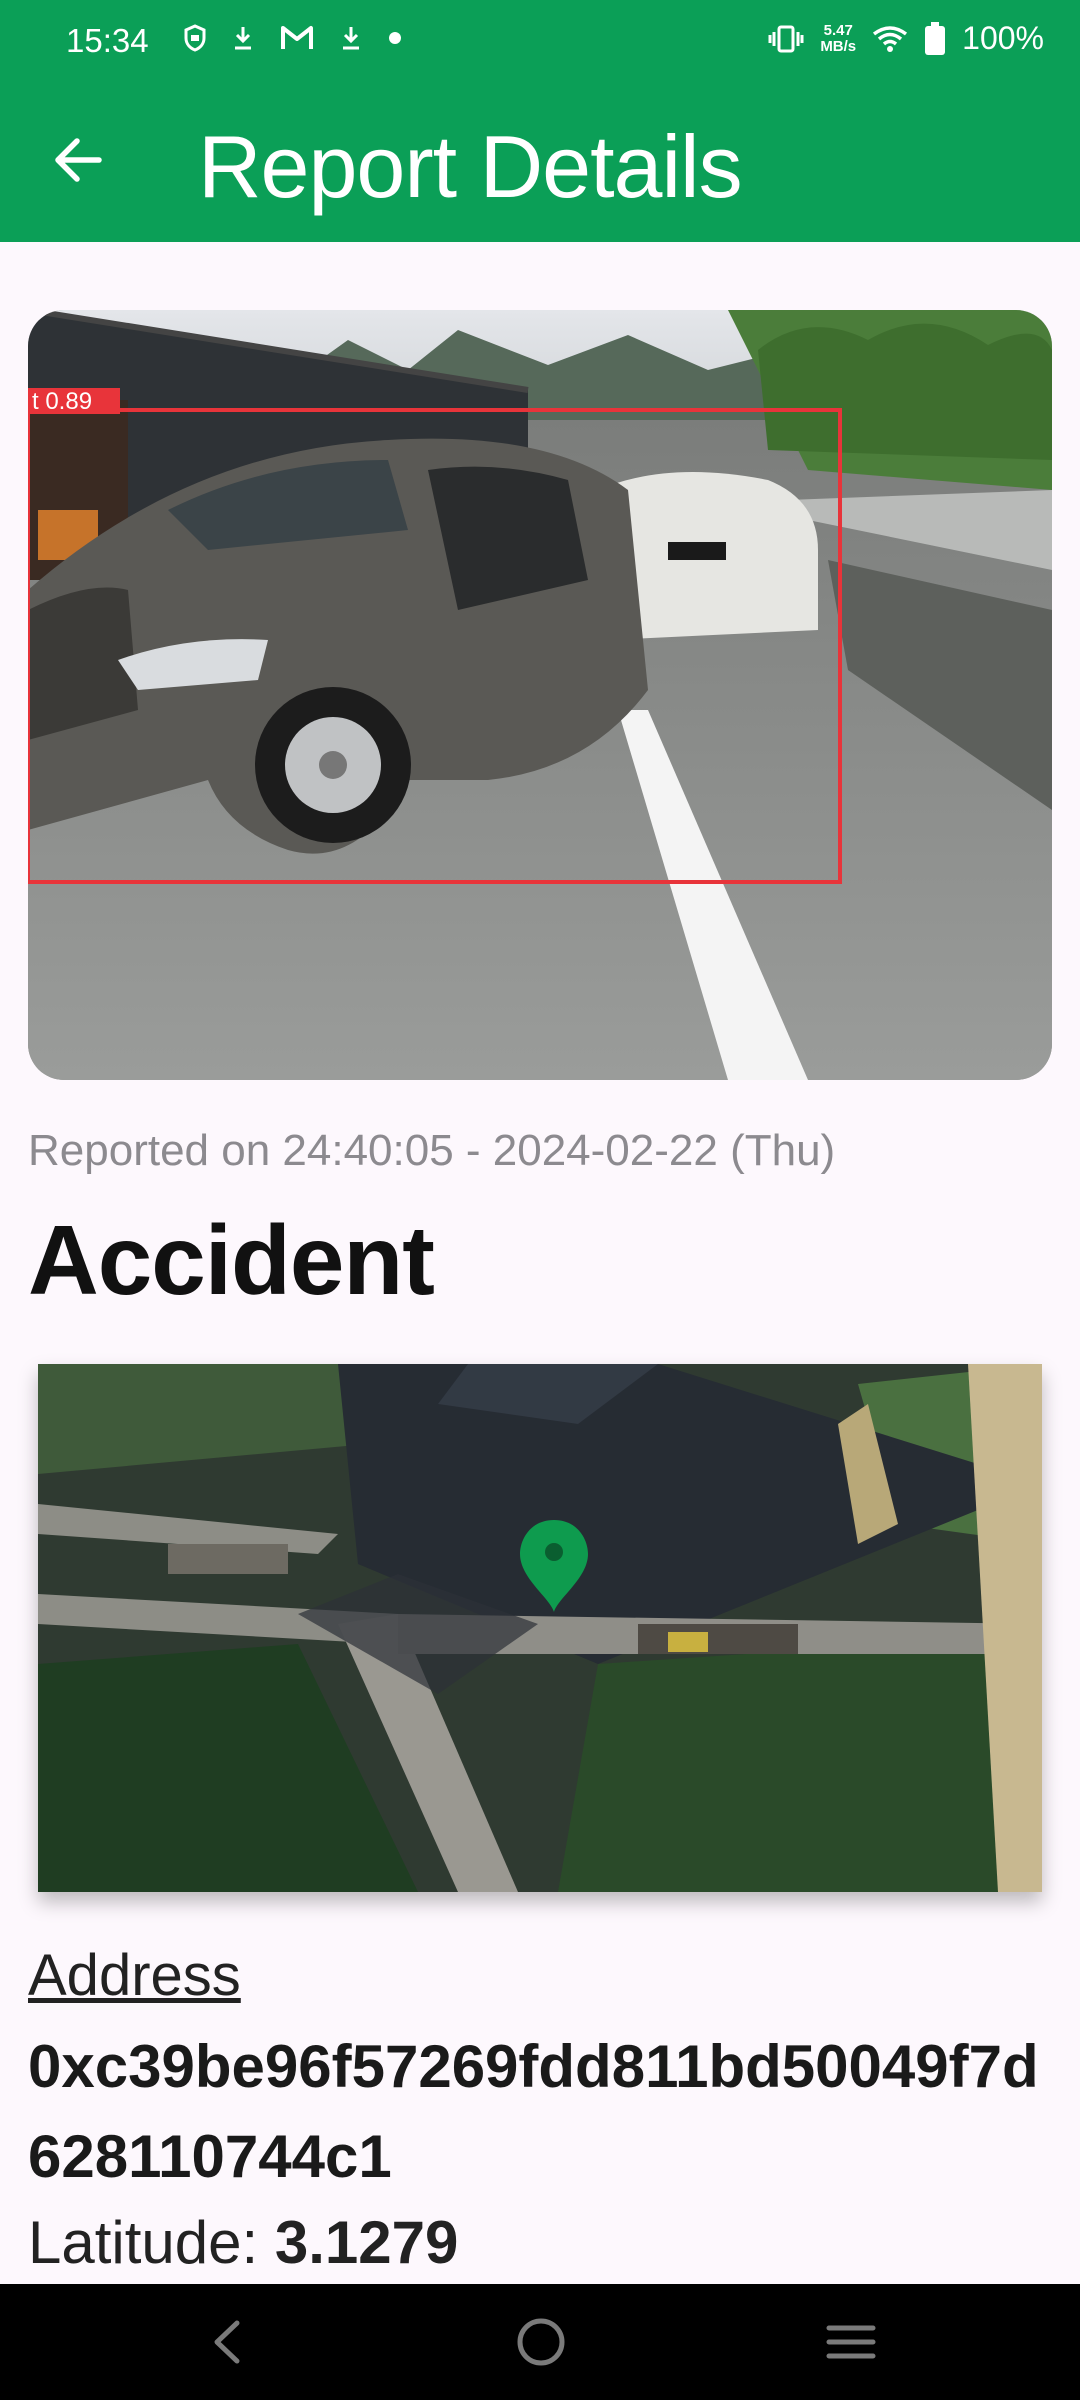 The height and width of the screenshot is (2400, 1080). I want to click on battery-percent: 100%, so click(1003, 38).